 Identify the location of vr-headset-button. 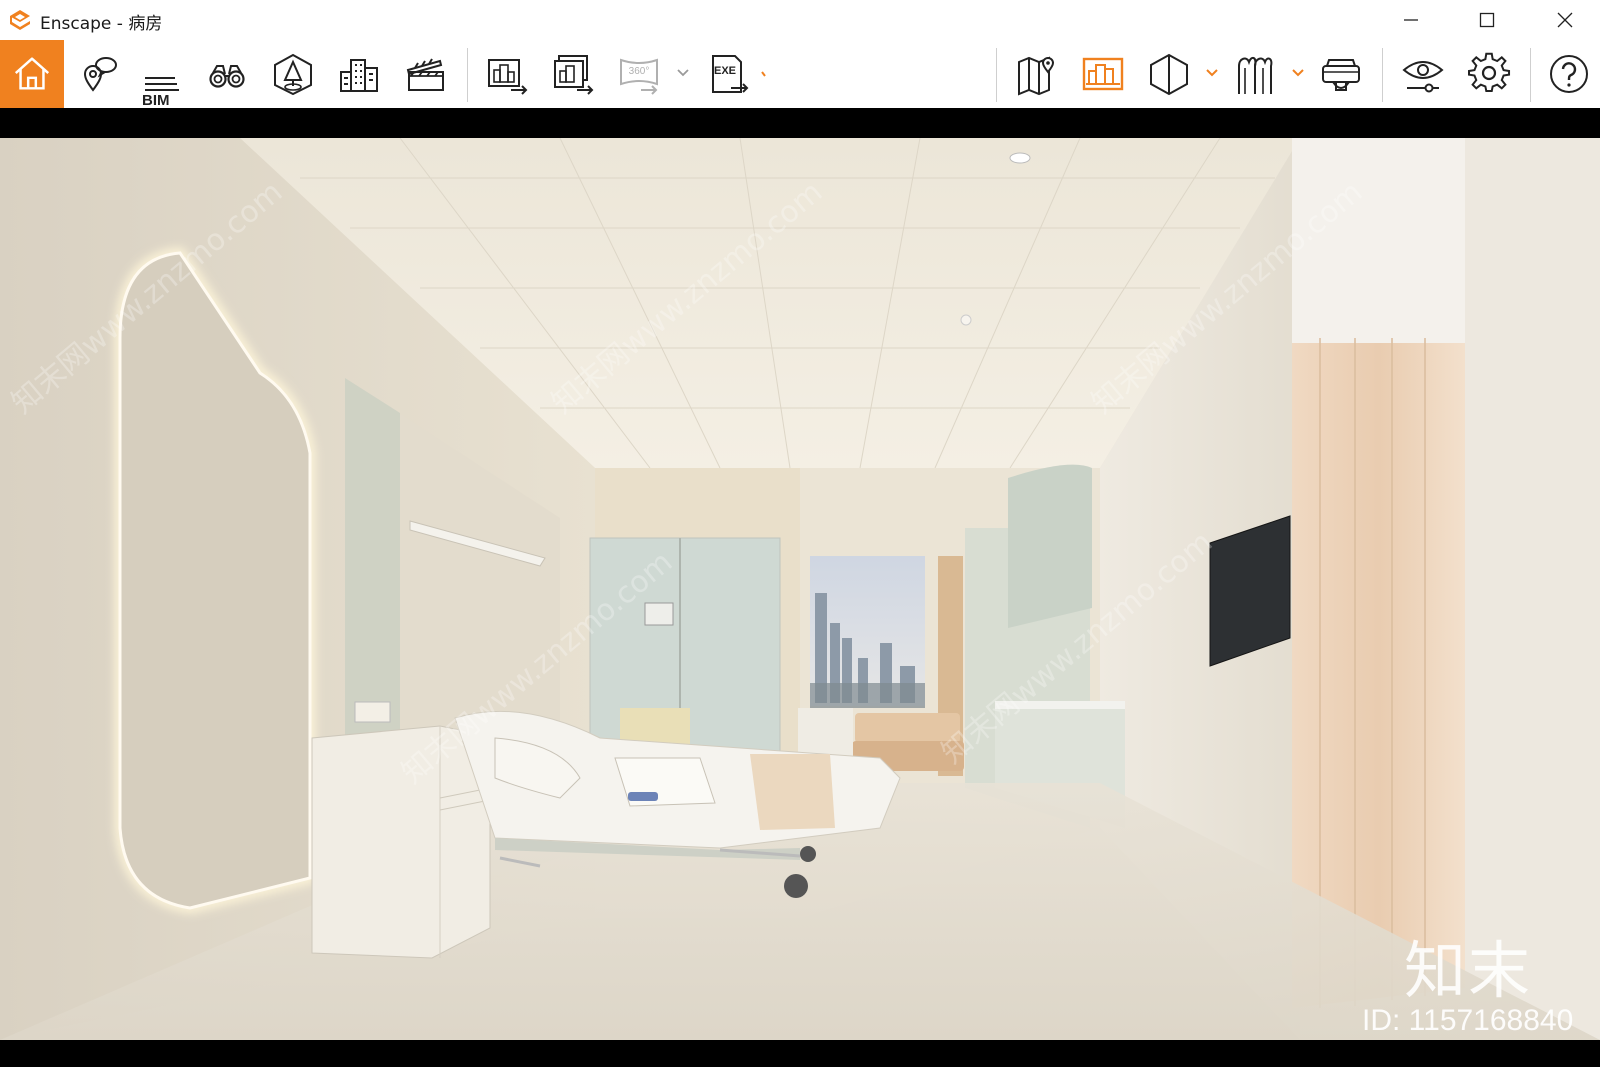
(1341, 74).